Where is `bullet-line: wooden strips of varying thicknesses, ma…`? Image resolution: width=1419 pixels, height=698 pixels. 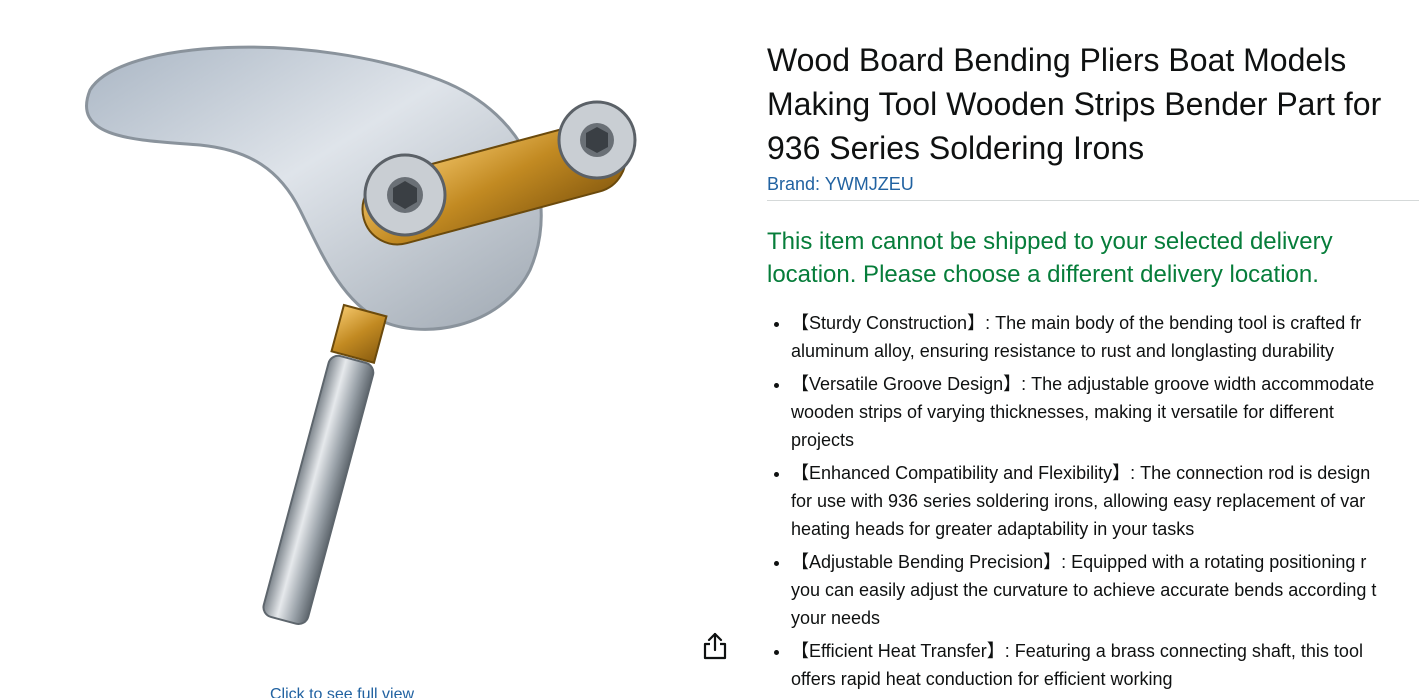
bullet-line: wooden strips of varying thicknesses, ma… is located at coordinates (1062, 412).